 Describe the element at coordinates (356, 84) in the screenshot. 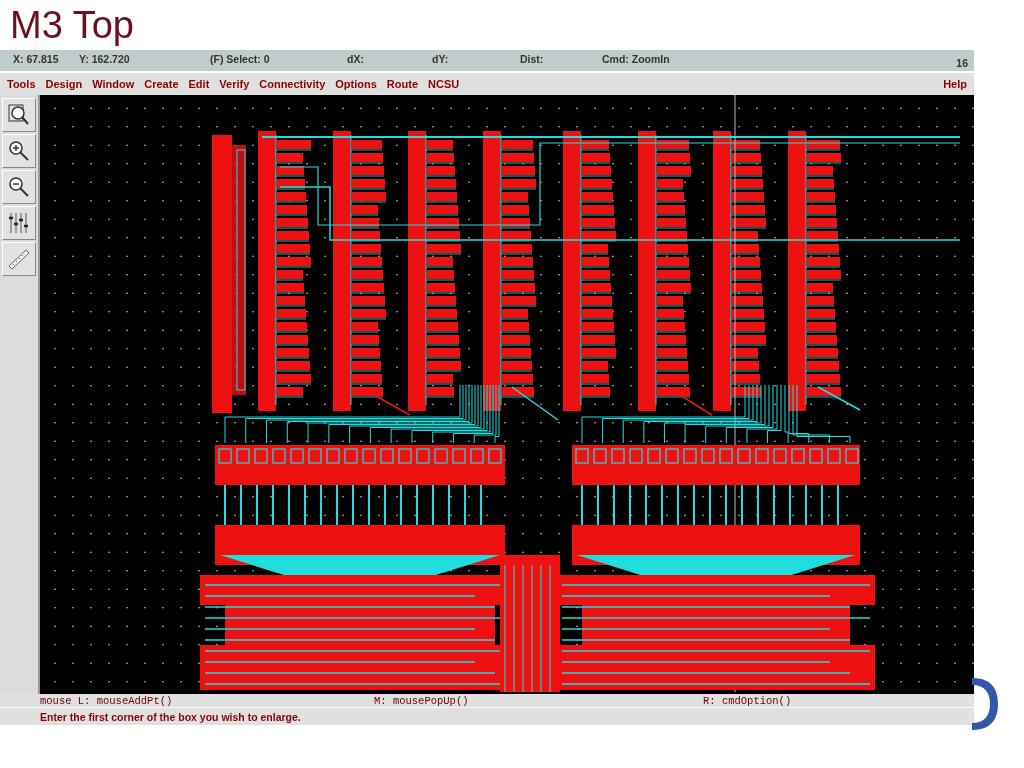

I see `menu-item: Options` at that location.